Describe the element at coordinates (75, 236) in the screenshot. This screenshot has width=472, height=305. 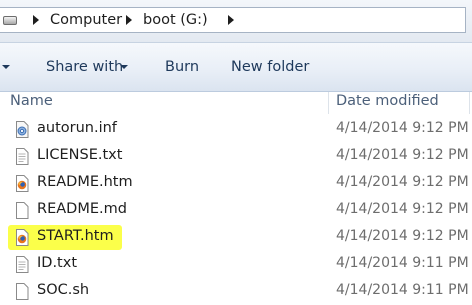
I see `file-name: START.htm` at that location.